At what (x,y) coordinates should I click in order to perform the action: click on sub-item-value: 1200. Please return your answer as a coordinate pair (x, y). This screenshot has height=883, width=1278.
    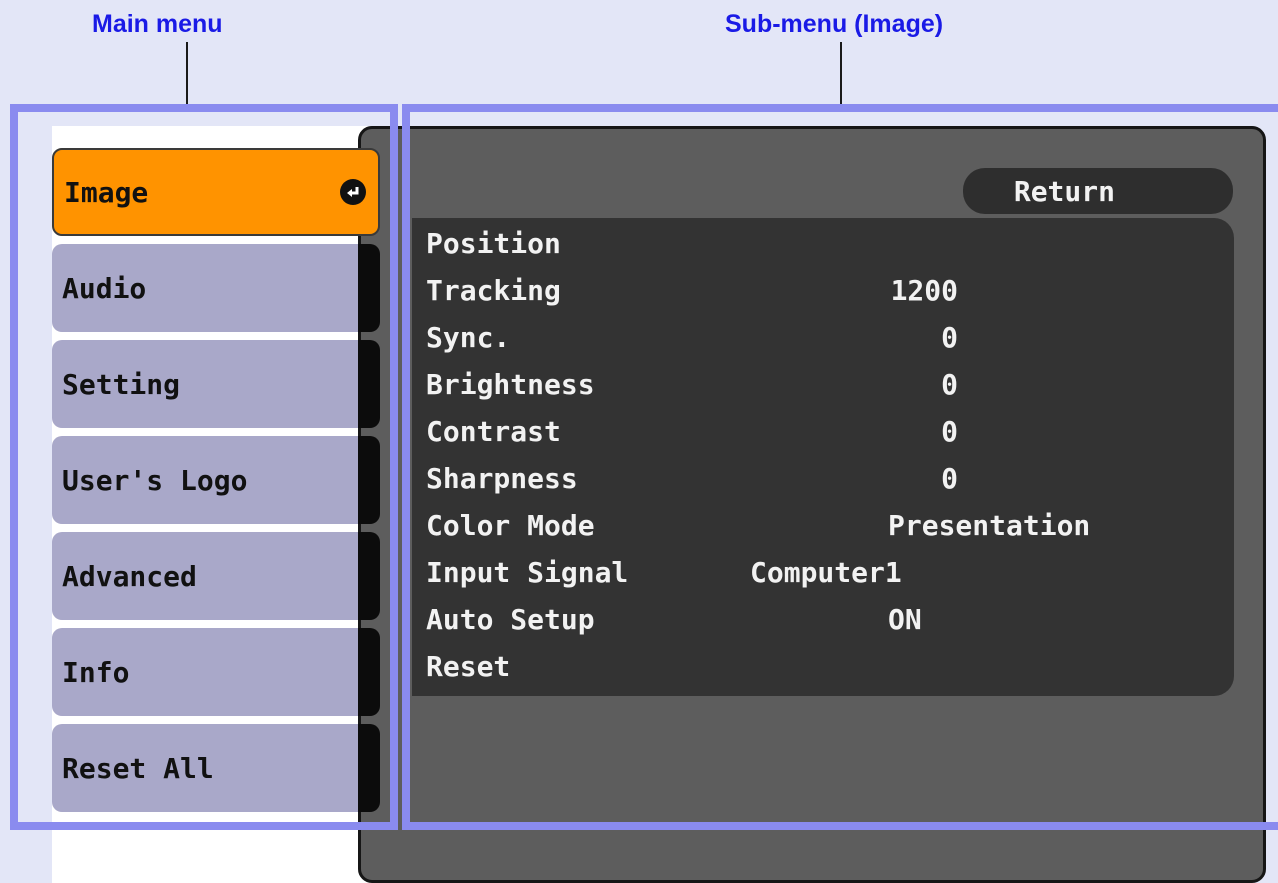
    Looking at the image, I should click on (924, 290).